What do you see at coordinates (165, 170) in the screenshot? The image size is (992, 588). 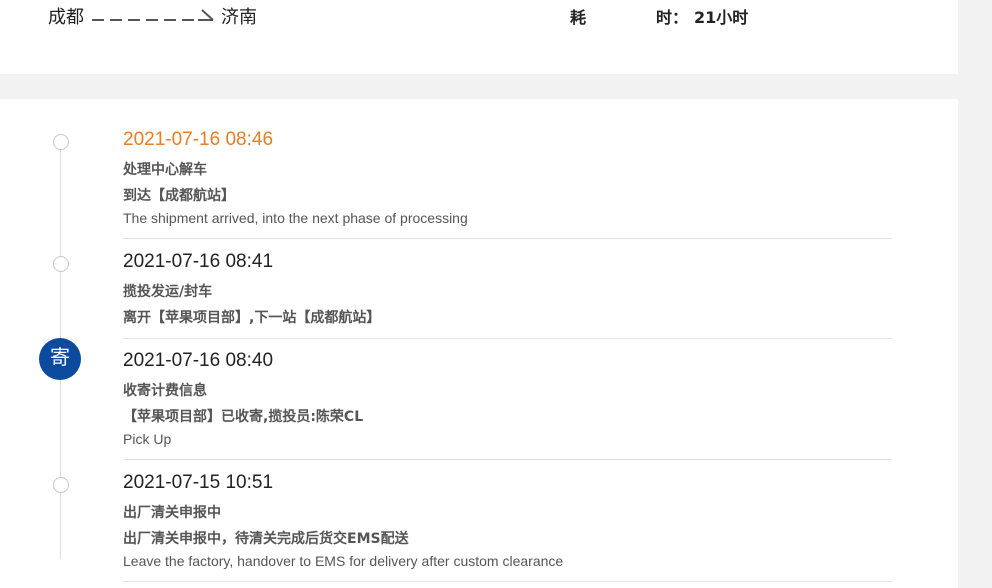 I see `event-status: 处理中心解车` at bounding box center [165, 170].